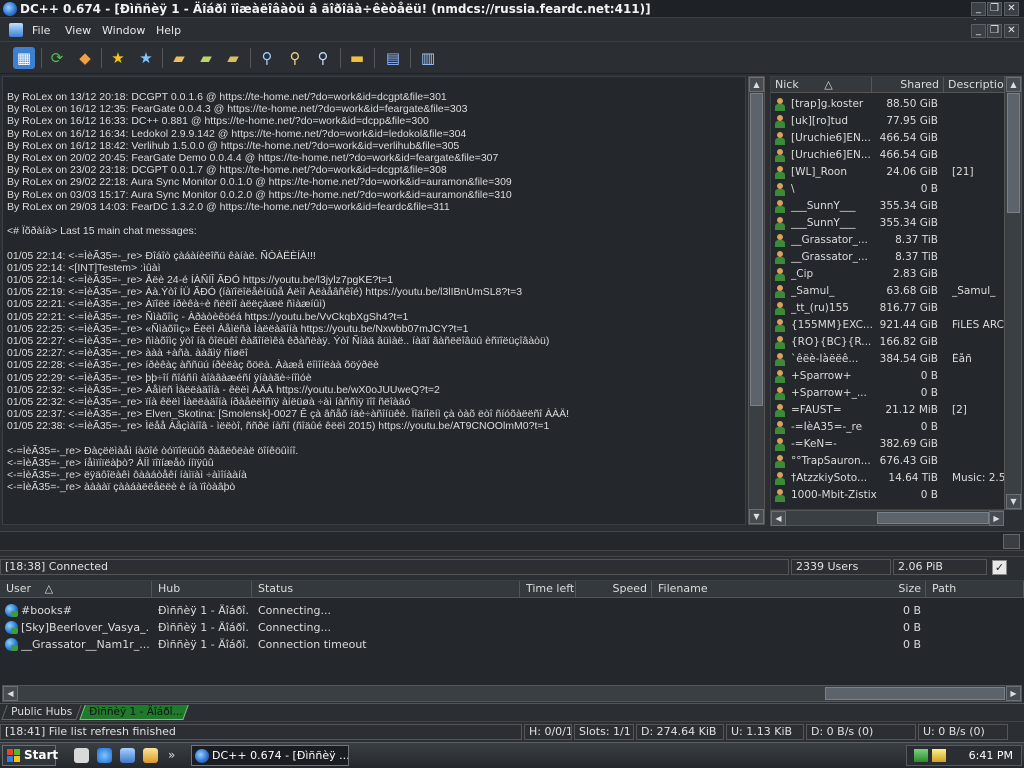  Describe the element at coordinates (896, 189) in the screenshot. I see `user-row: \ 0 B` at that location.